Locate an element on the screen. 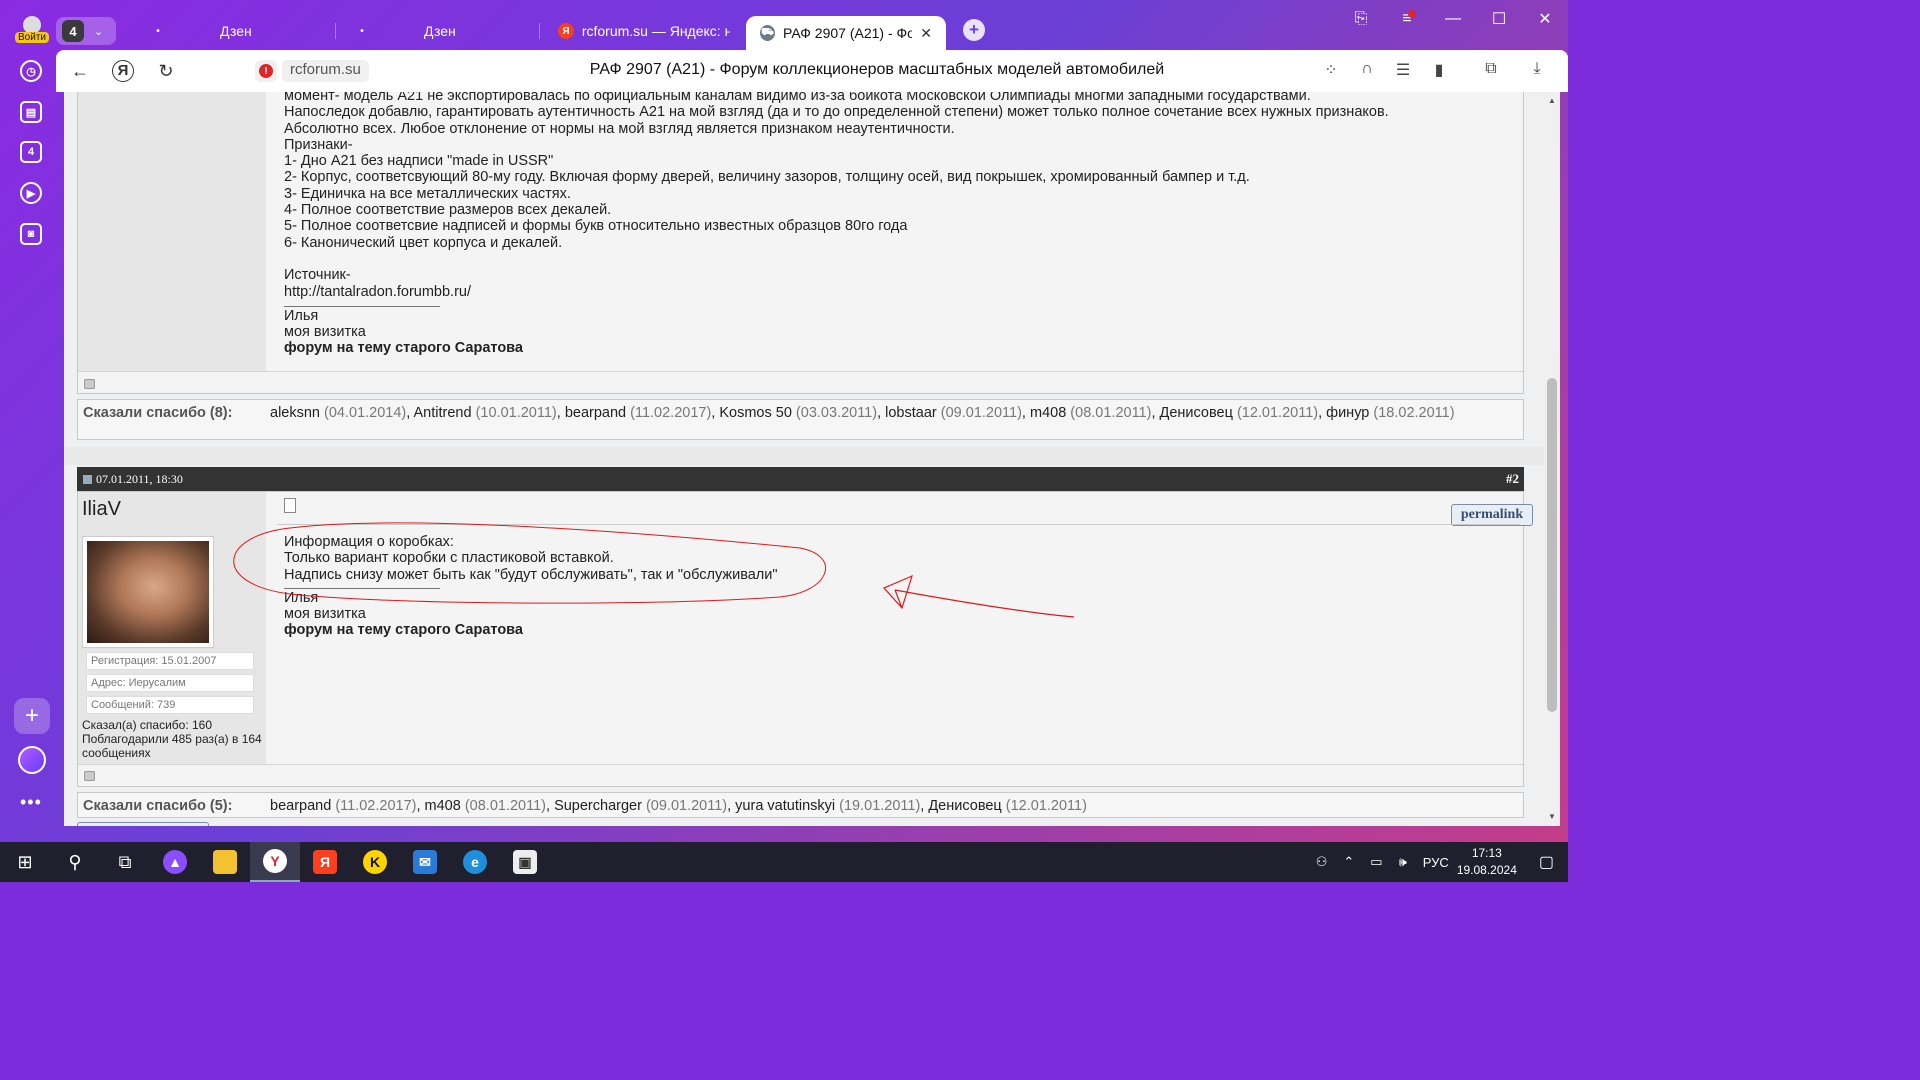 Image resolution: width=1920 pixels, height=1080 pixels. post-author-name: IliaV is located at coordinates (101, 509).